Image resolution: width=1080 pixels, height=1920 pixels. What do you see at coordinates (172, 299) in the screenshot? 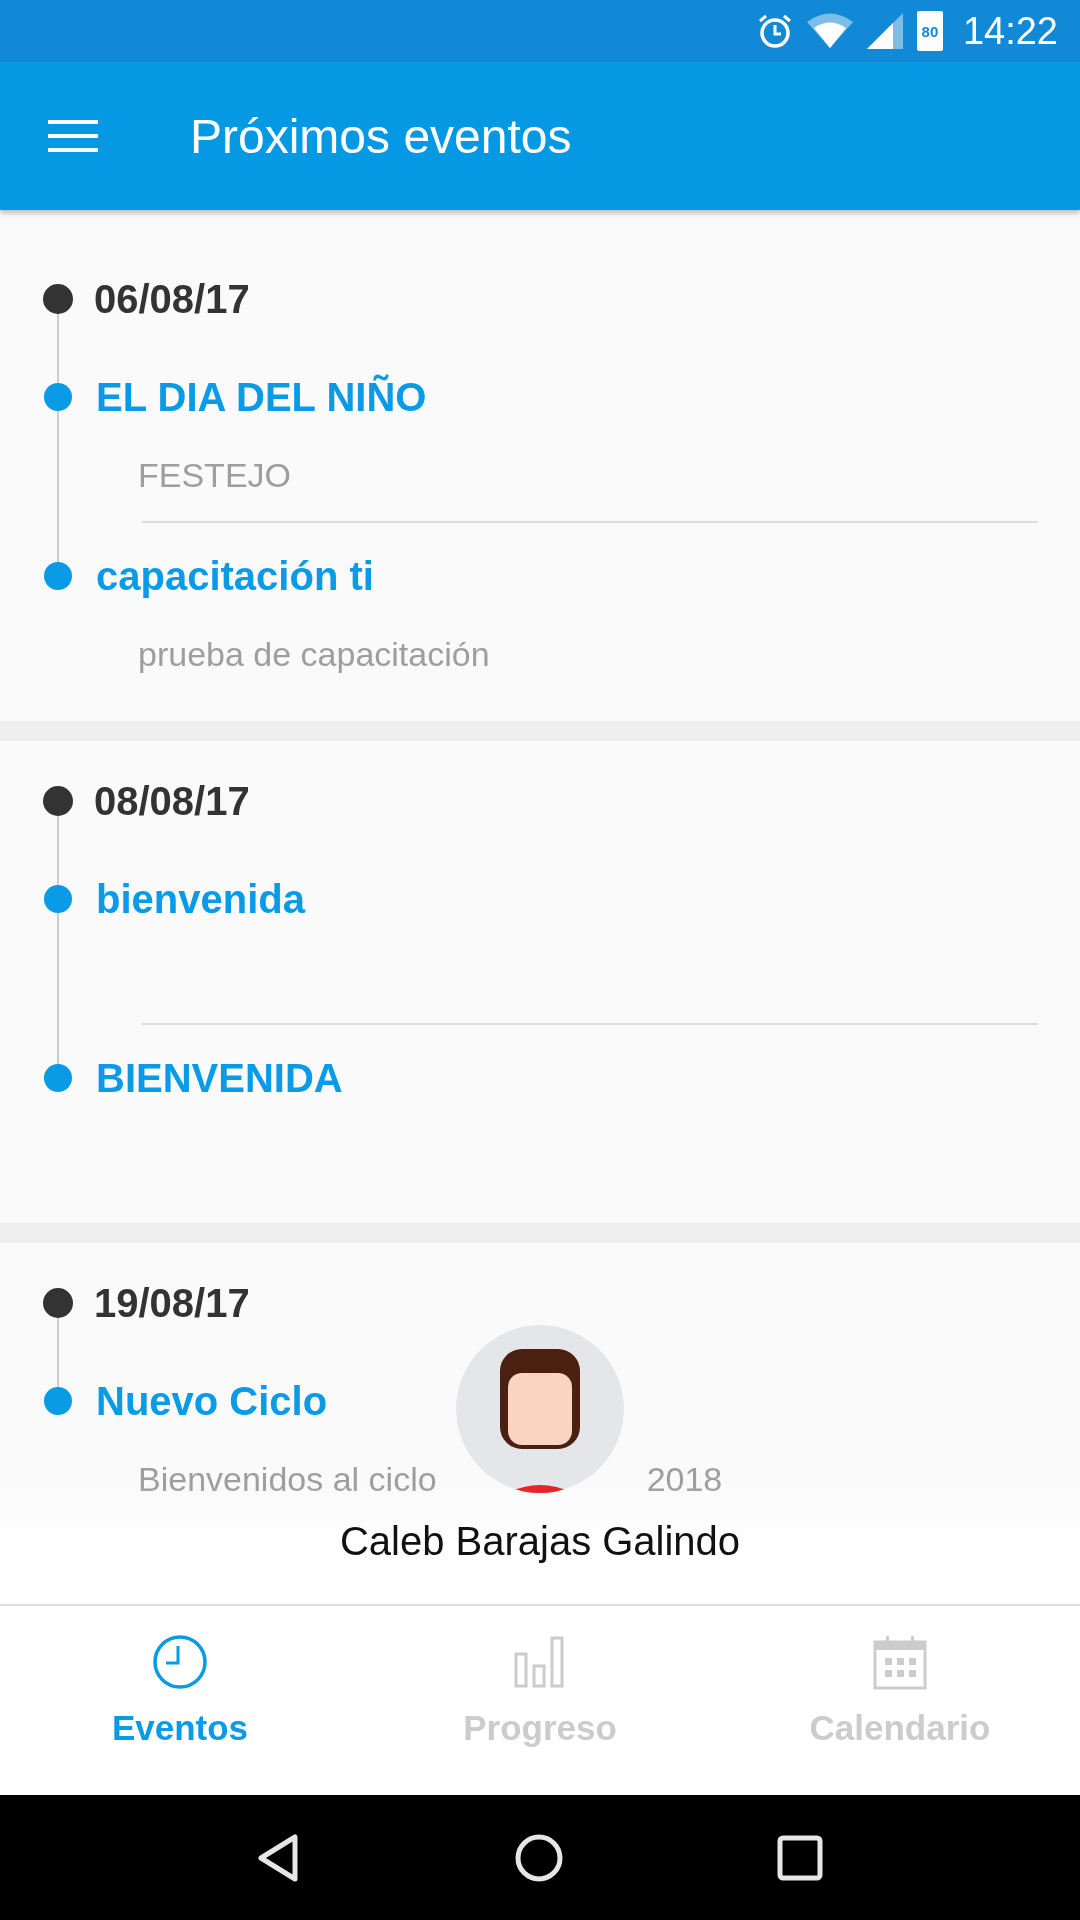
I see `event-date: 06/08/17` at bounding box center [172, 299].